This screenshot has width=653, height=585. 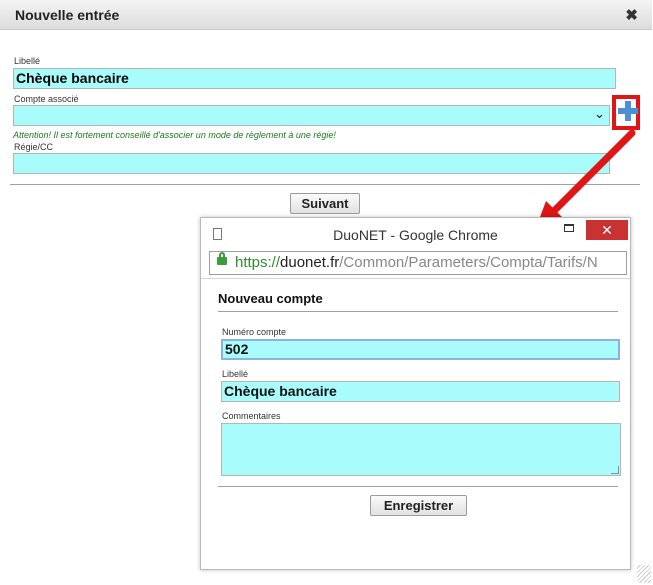 I want to click on dialog-title: Nouvelle entrée, so click(x=67, y=15).